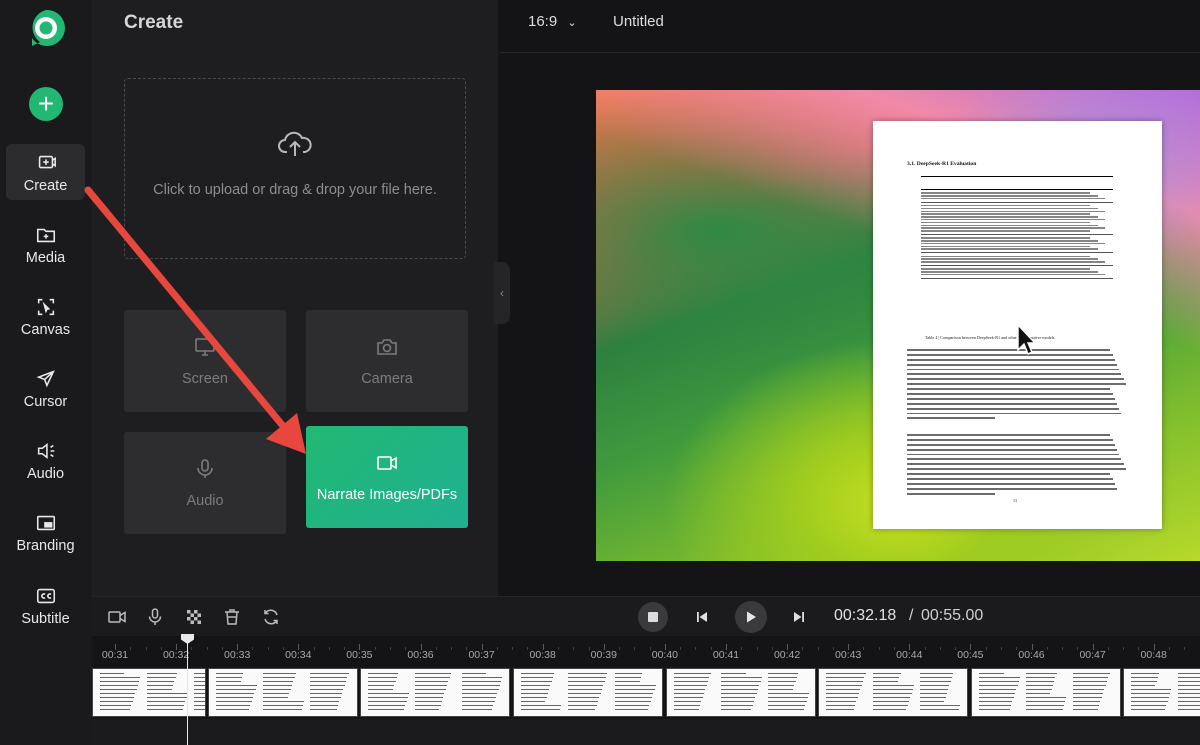  I want to click on microphone-toggle-button, so click(155, 617).